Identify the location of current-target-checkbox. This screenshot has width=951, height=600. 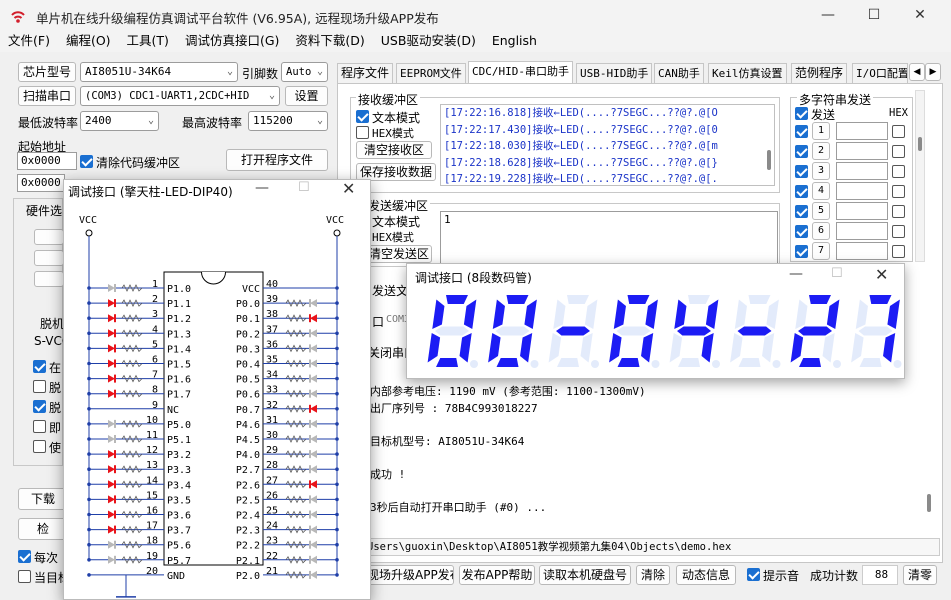
(24, 576).